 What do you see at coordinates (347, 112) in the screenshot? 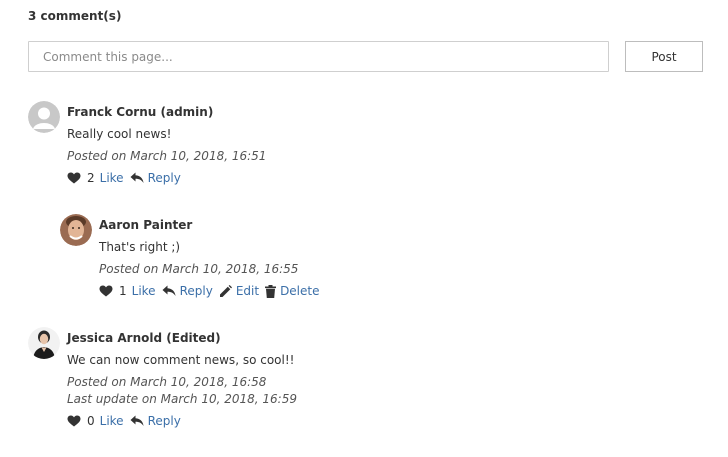
I see `comment-author: Franck Cornu (admin)` at bounding box center [347, 112].